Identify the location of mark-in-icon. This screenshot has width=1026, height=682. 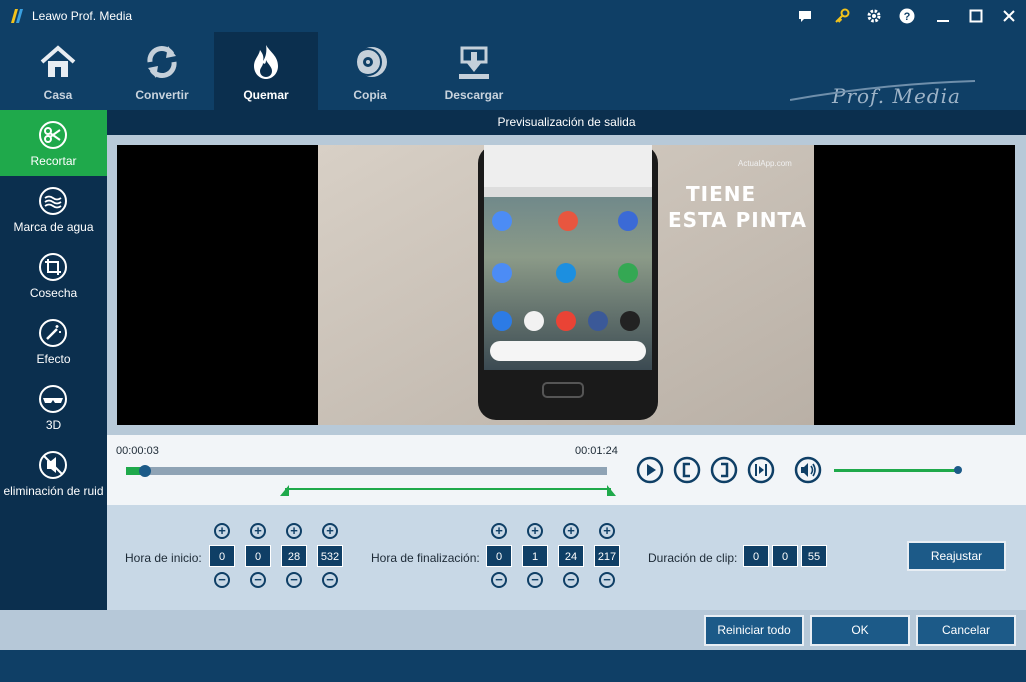
(687, 470).